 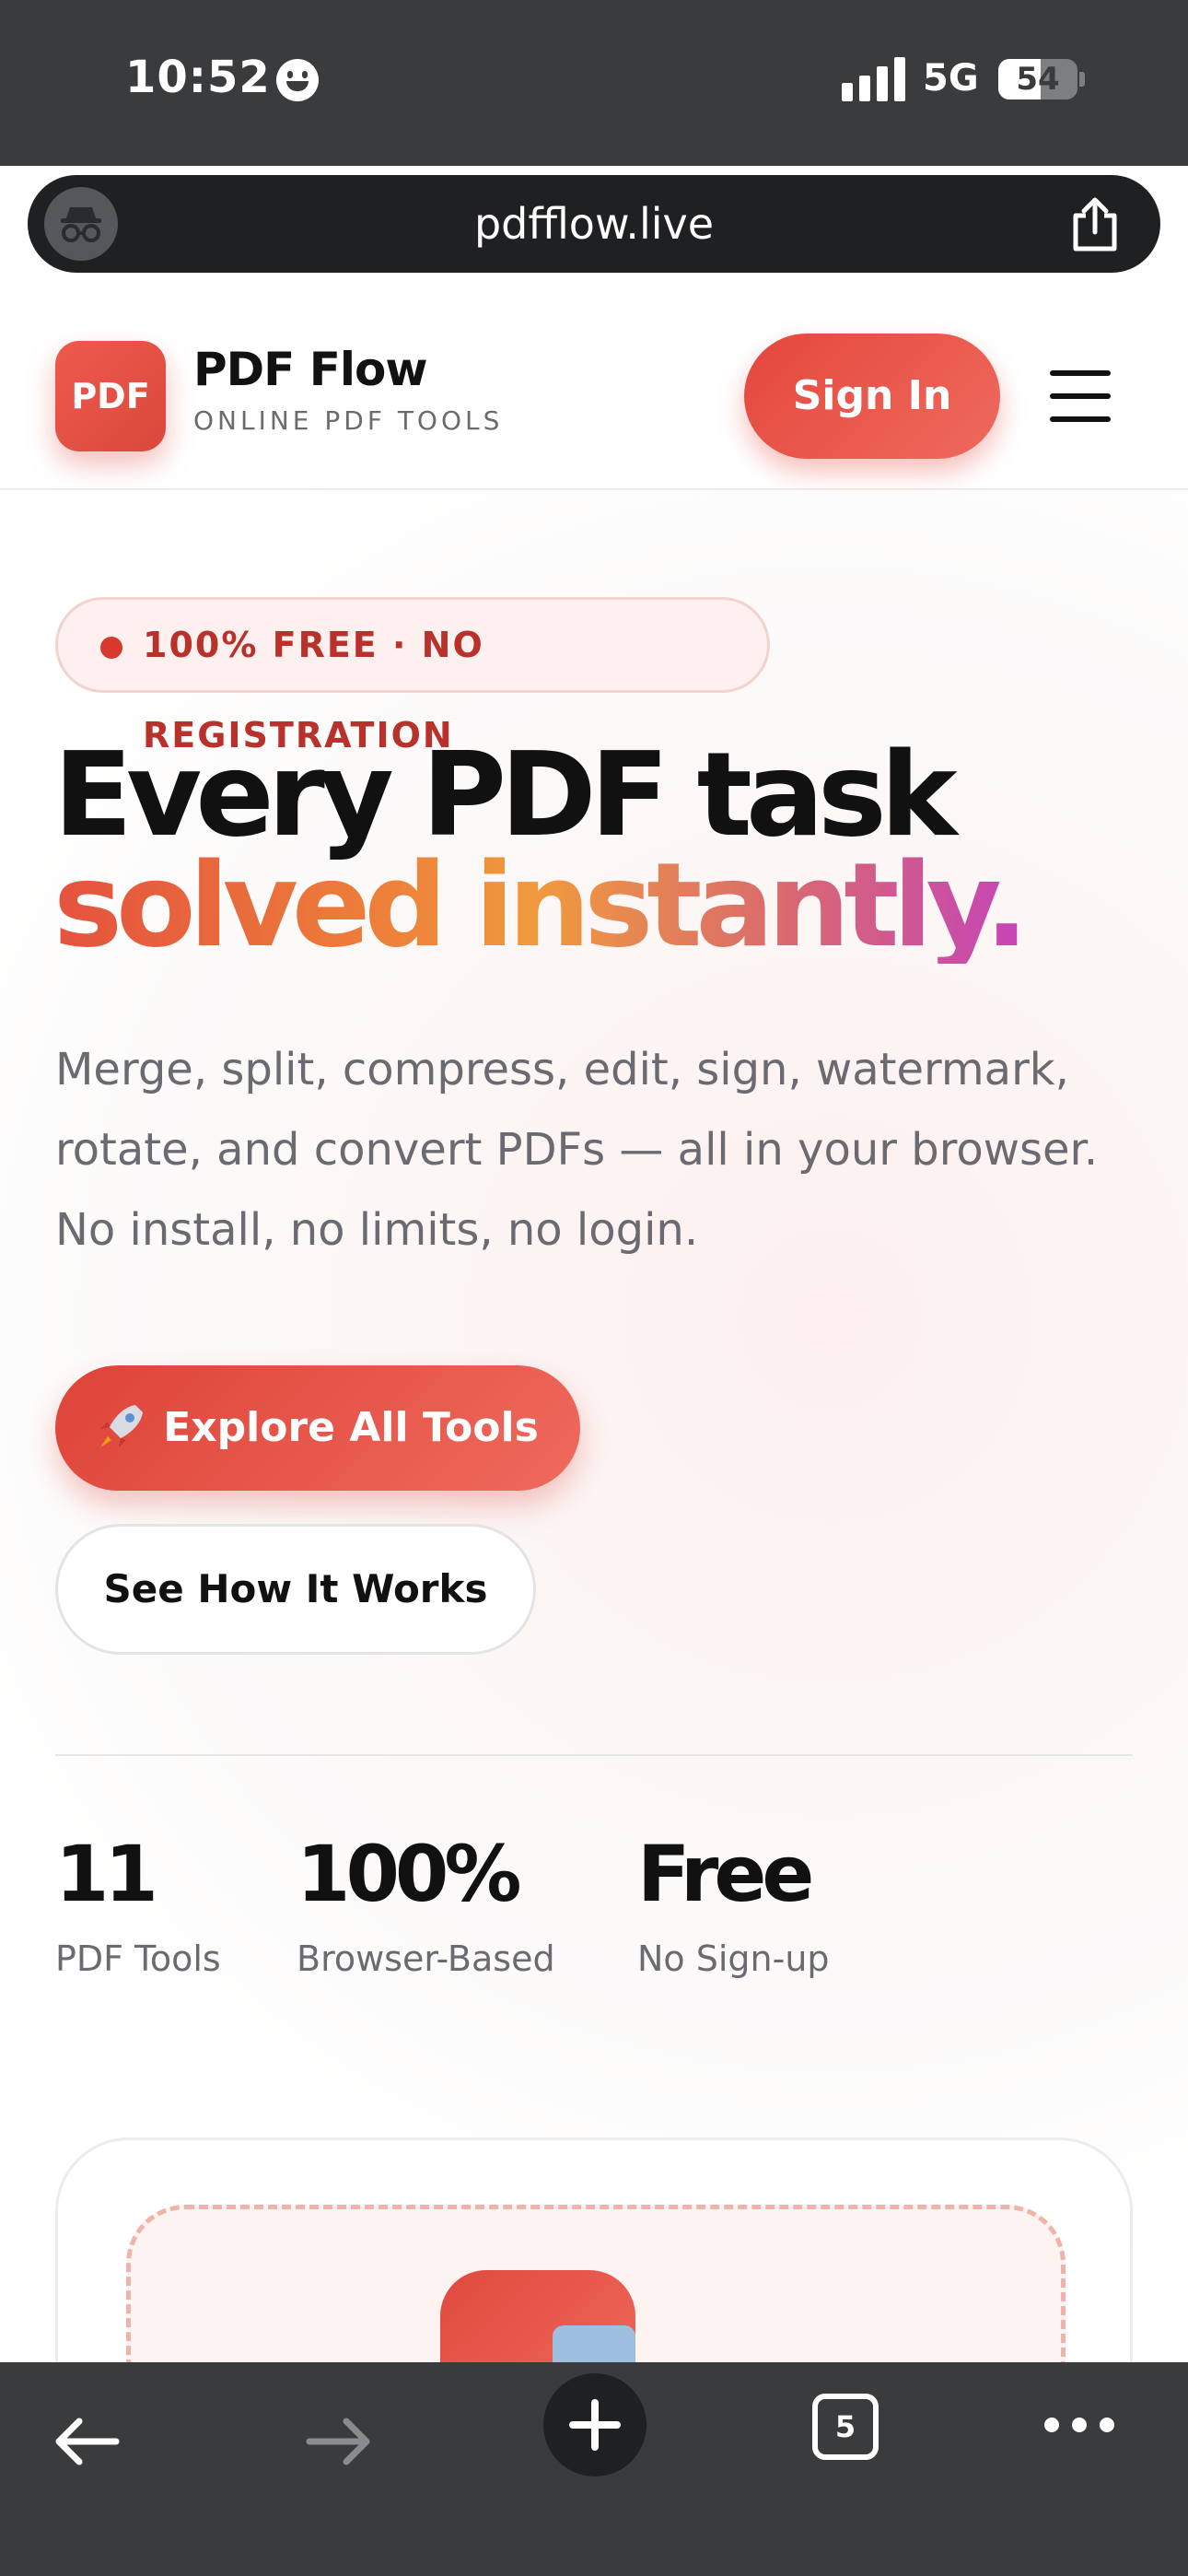 I want to click on forward-arrow-icon, so click(x=339, y=2443).